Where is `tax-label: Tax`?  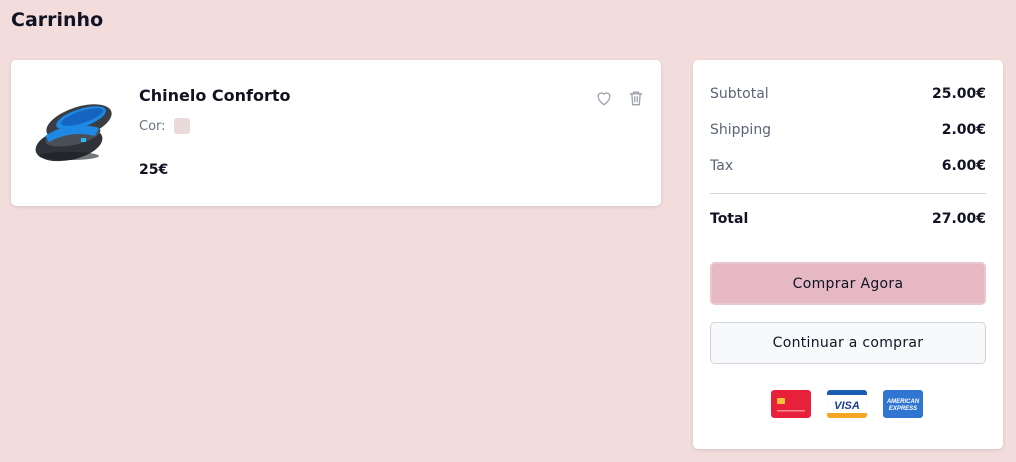 tax-label: Tax is located at coordinates (722, 166).